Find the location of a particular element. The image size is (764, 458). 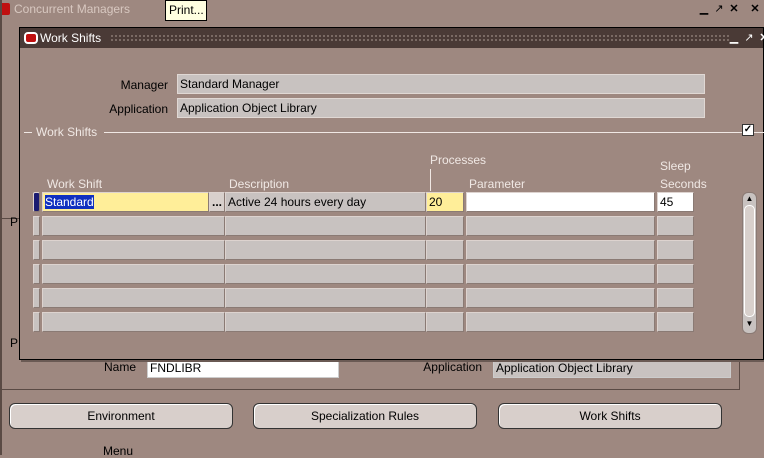

col-header-work-shift: Work Shift is located at coordinates (75, 184).